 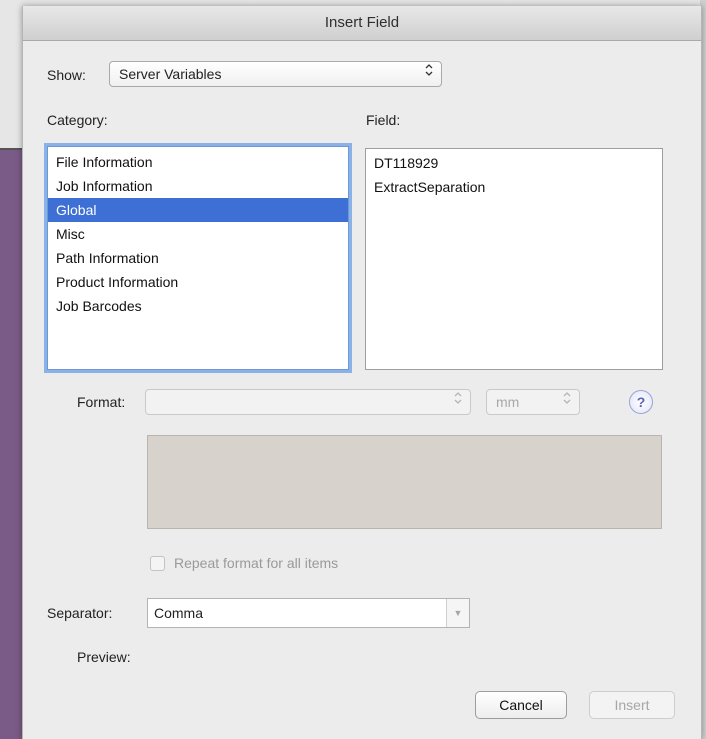 What do you see at coordinates (66, 75) in the screenshot?
I see `show-label: Show:` at bounding box center [66, 75].